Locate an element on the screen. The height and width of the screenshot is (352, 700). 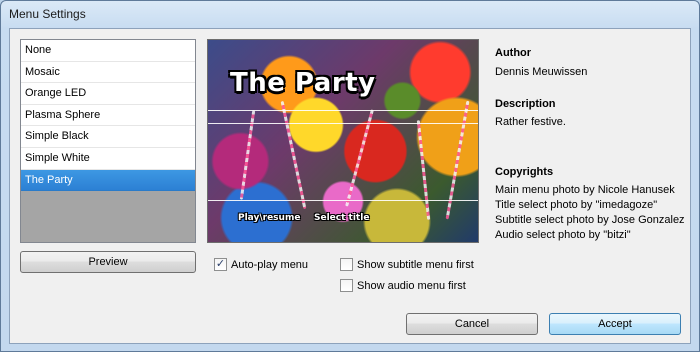
preview-select-title-link: Select title is located at coordinates (342, 218).